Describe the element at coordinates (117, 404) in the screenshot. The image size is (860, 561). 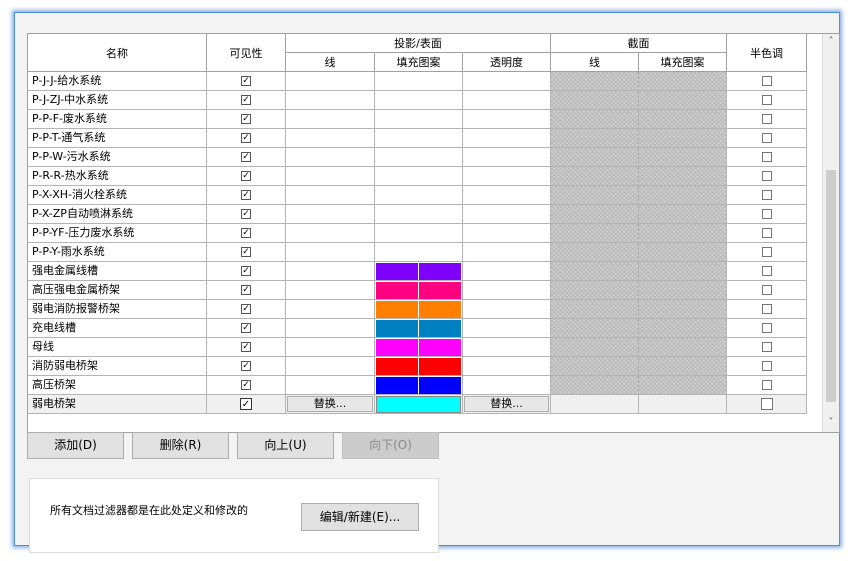
I see `row-name: 弱电桥架` at that location.